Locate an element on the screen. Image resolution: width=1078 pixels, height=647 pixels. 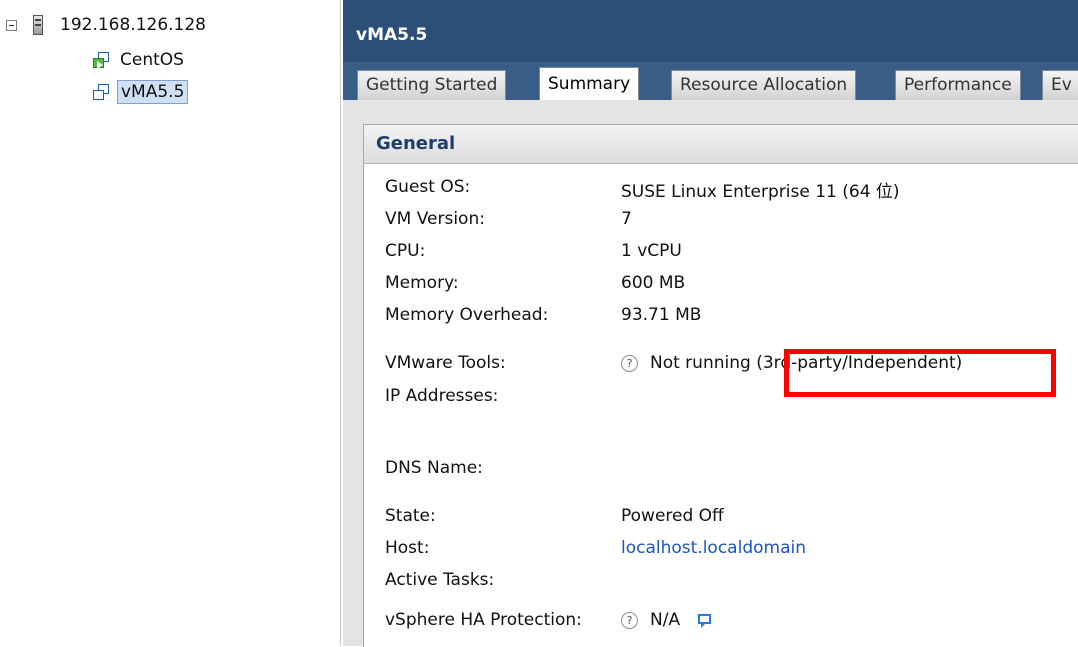
memory-overhead-value: 93.71 MB is located at coordinates (661, 315).